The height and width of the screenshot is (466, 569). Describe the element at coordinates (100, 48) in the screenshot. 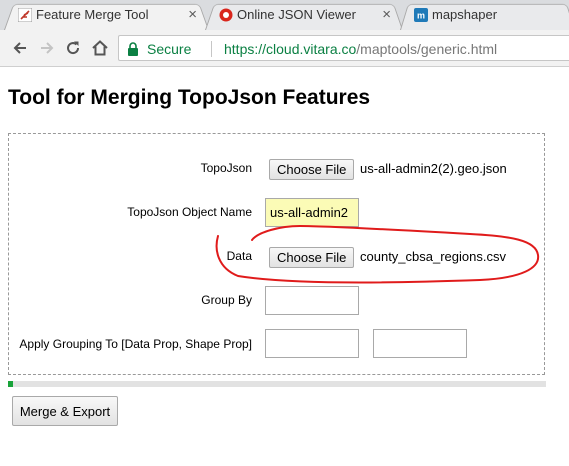

I see `home-icon` at that location.